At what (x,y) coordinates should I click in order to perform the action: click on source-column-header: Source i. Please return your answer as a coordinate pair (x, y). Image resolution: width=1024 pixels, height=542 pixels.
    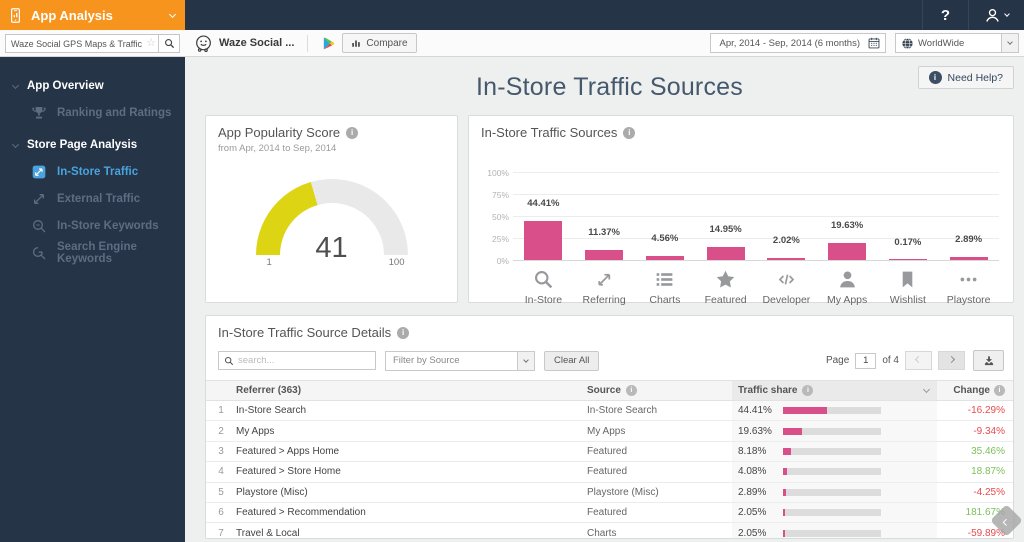
    Looking at the image, I should click on (659, 390).